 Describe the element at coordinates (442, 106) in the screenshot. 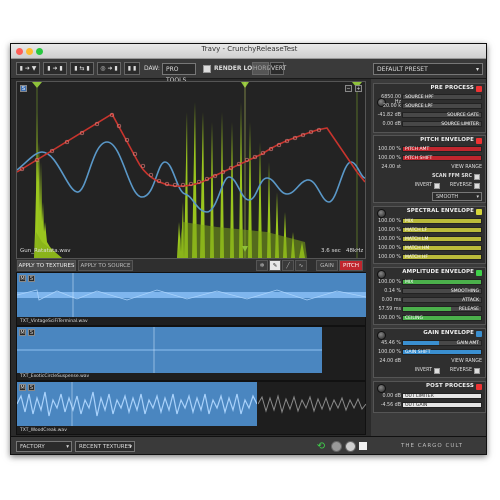

I see `source-lpf-slider: SOURCE LPF` at that location.